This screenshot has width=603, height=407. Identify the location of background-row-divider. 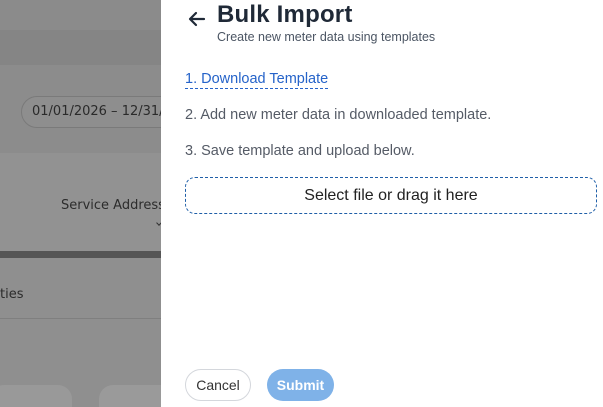
(80, 318).